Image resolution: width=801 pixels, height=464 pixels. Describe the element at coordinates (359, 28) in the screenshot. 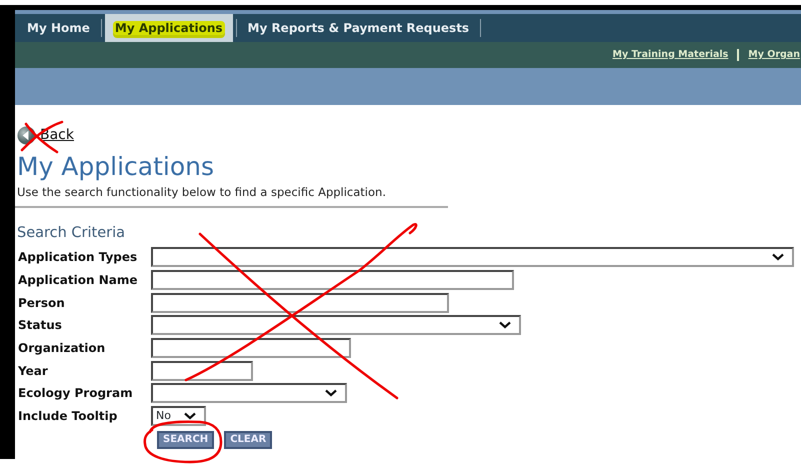

I see `nav-tab: My Reports & Payment Requests` at that location.